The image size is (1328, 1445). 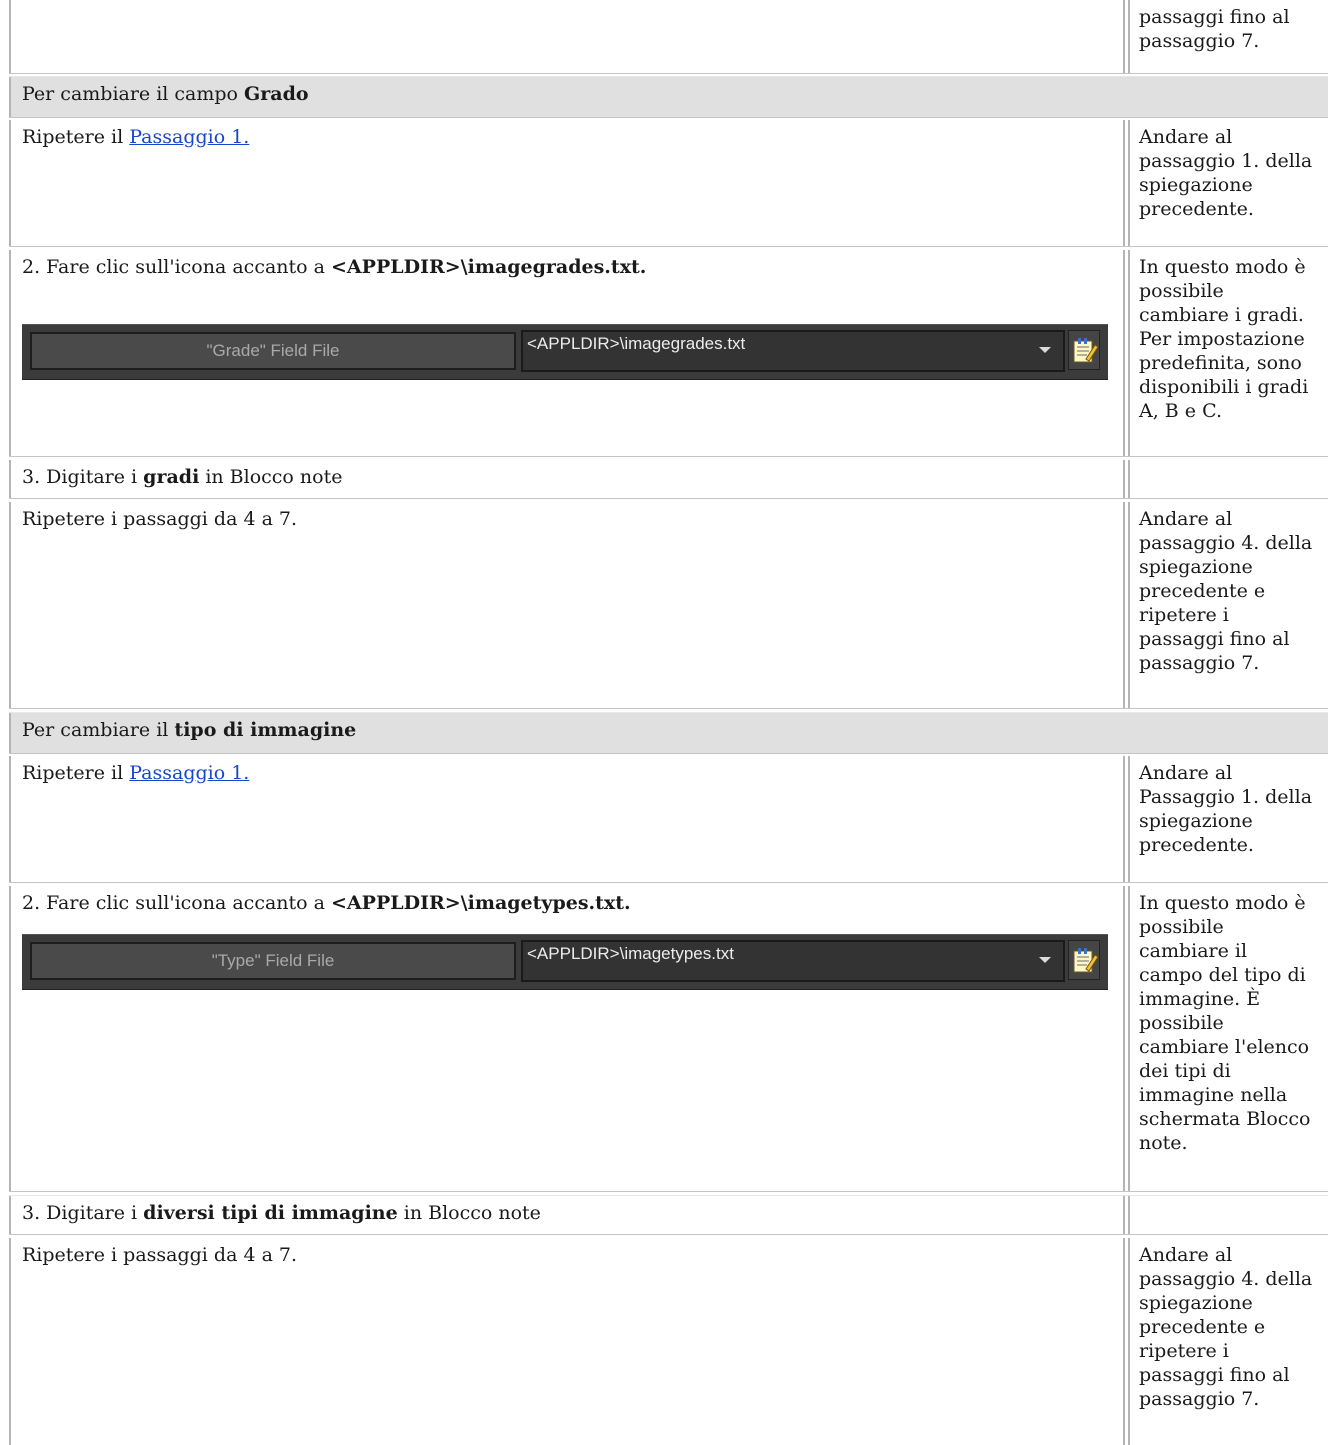 What do you see at coordinates (793, 961) in the screenshot?
I see `type-field-file-select: <APPLDIR>\imagetypes.txt` at bounding box center [793, 961].